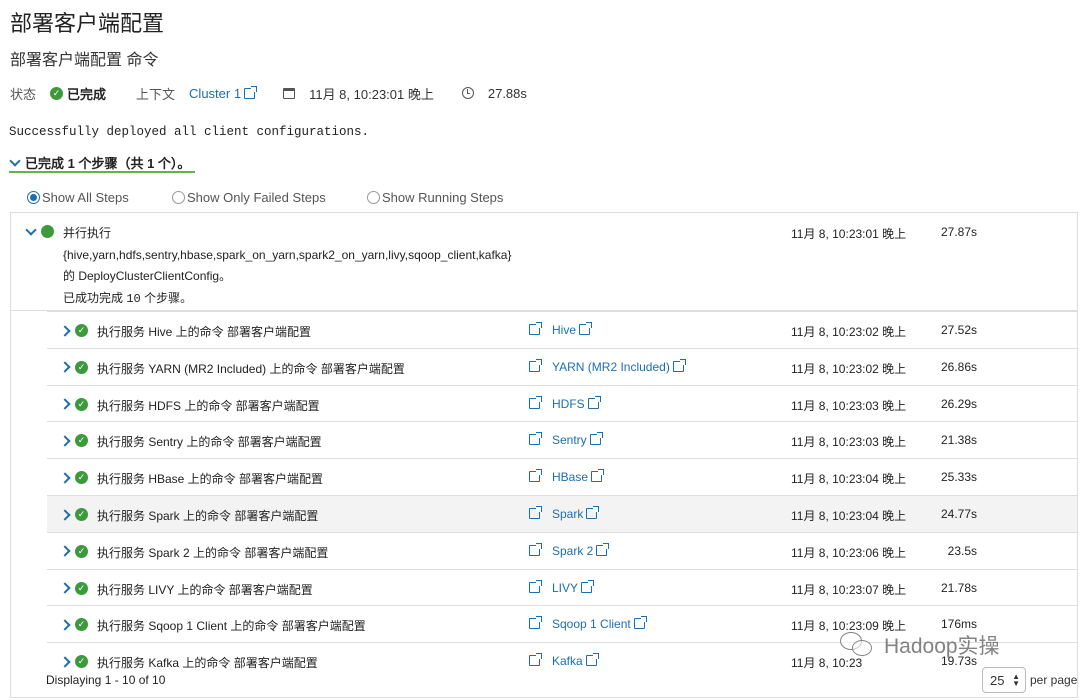 The image size is (1080, 700). I want to click on step-description: 执行服务 YARN (MR2 Included) 上的命令 部署客户端配置, so click(251, 368).